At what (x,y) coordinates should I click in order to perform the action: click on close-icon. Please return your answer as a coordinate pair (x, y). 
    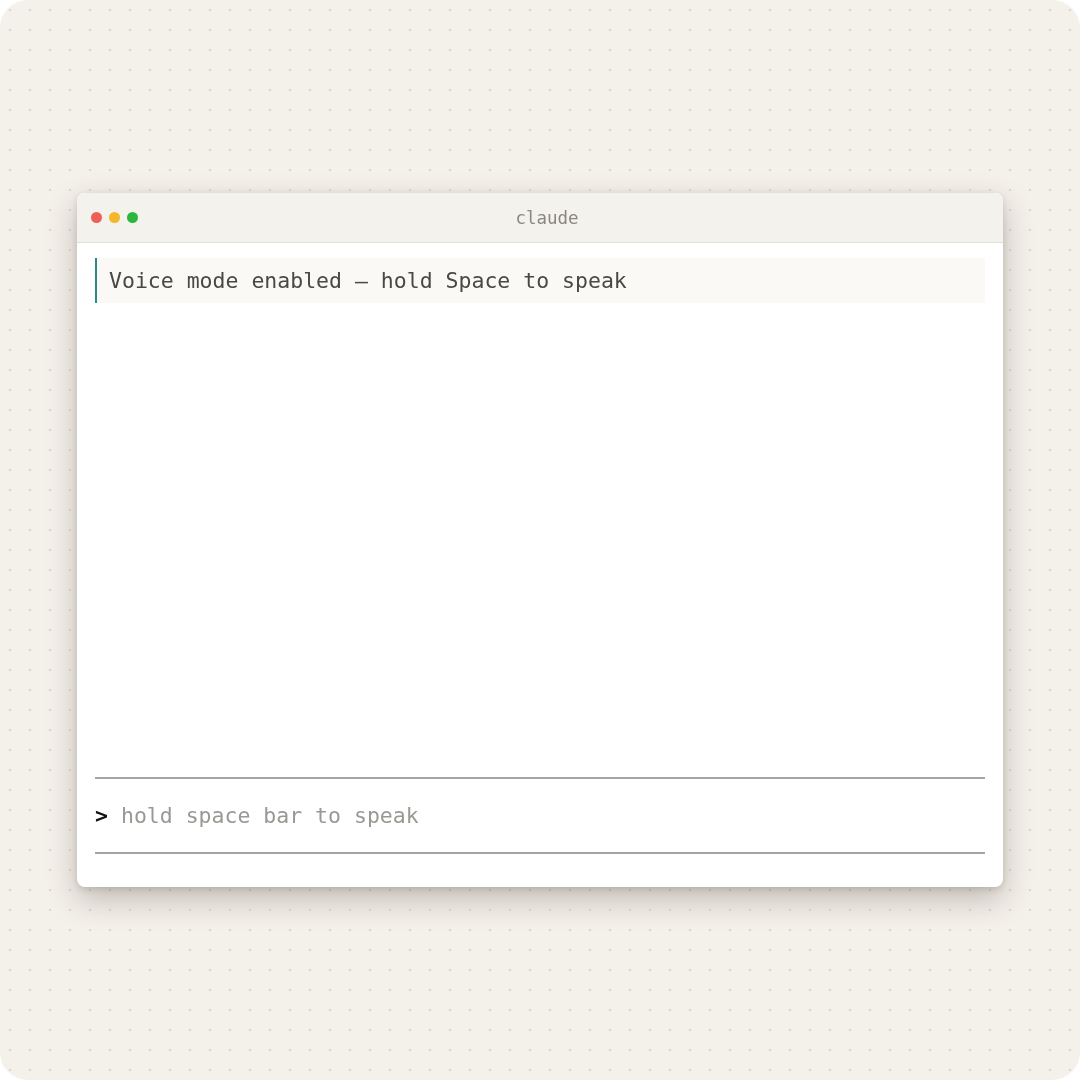
    Looking at the image, I should click on (96, 217).